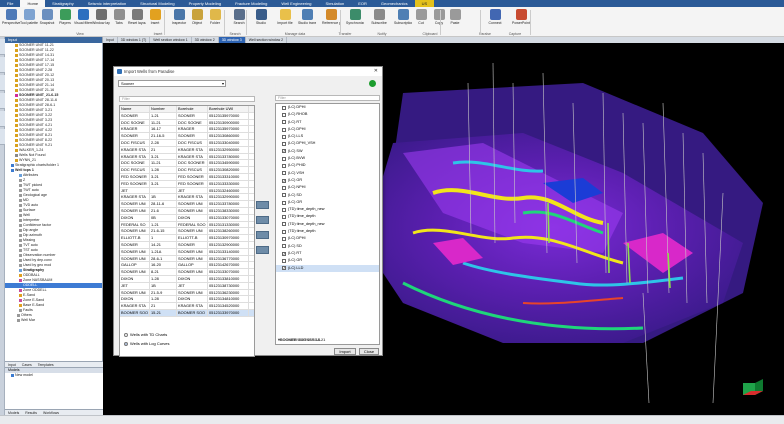  What do you see at coordinates (33, 3) in the screenshot?
I see `ribbon-tab-home: Home` at bounding box center [33, 3].